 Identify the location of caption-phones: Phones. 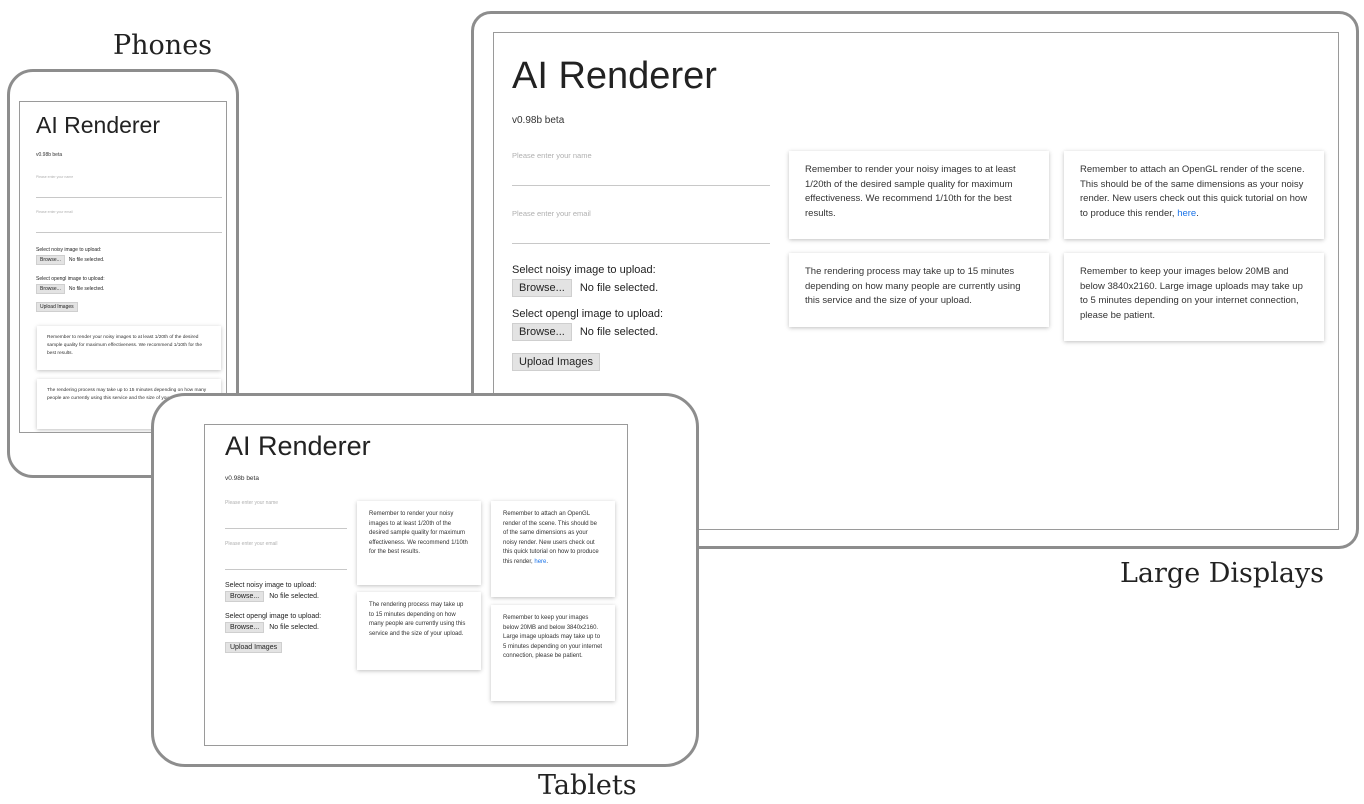
(163, 45).